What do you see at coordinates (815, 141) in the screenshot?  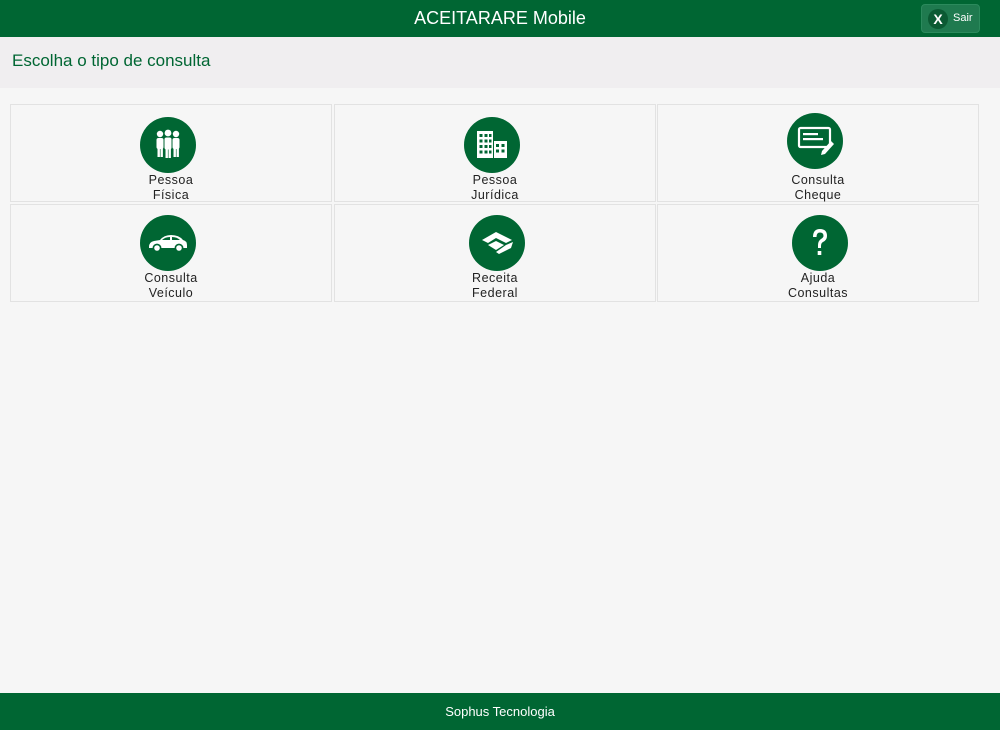 I see `check-icon` at bounding box center [815, 141].